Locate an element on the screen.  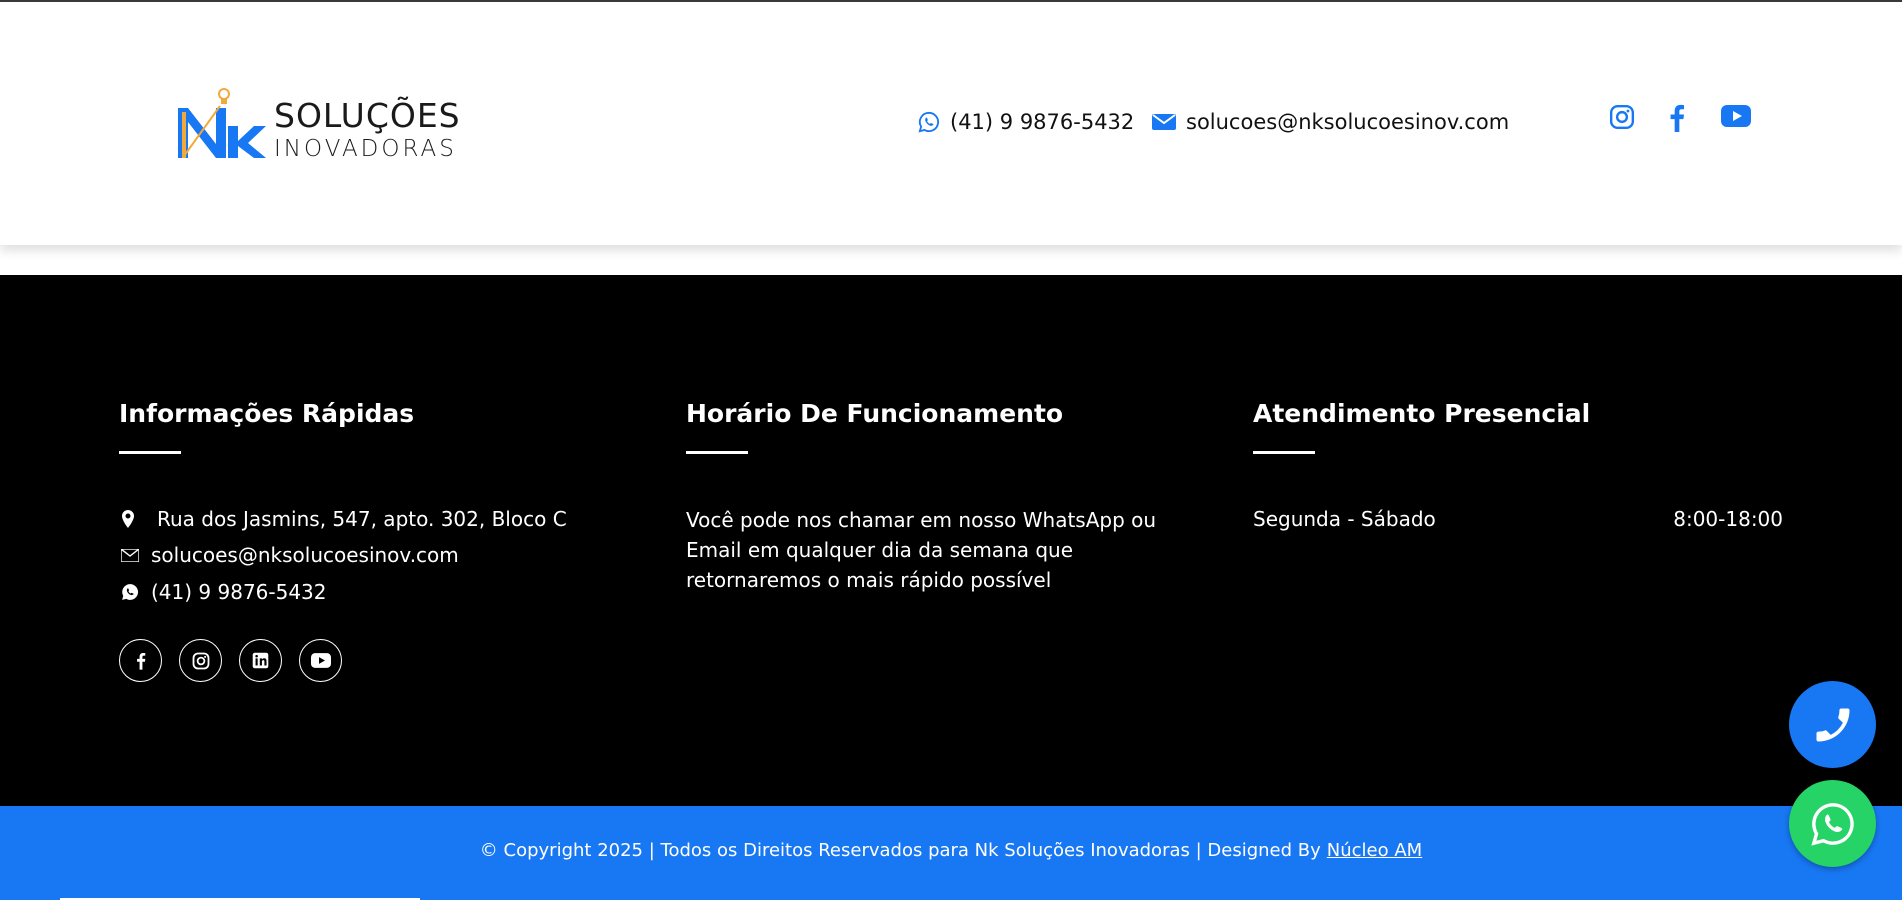
footer-address: Rua dos Jasmins, 547, apto. 302, Bloco C is located at coordinates (343, 519).